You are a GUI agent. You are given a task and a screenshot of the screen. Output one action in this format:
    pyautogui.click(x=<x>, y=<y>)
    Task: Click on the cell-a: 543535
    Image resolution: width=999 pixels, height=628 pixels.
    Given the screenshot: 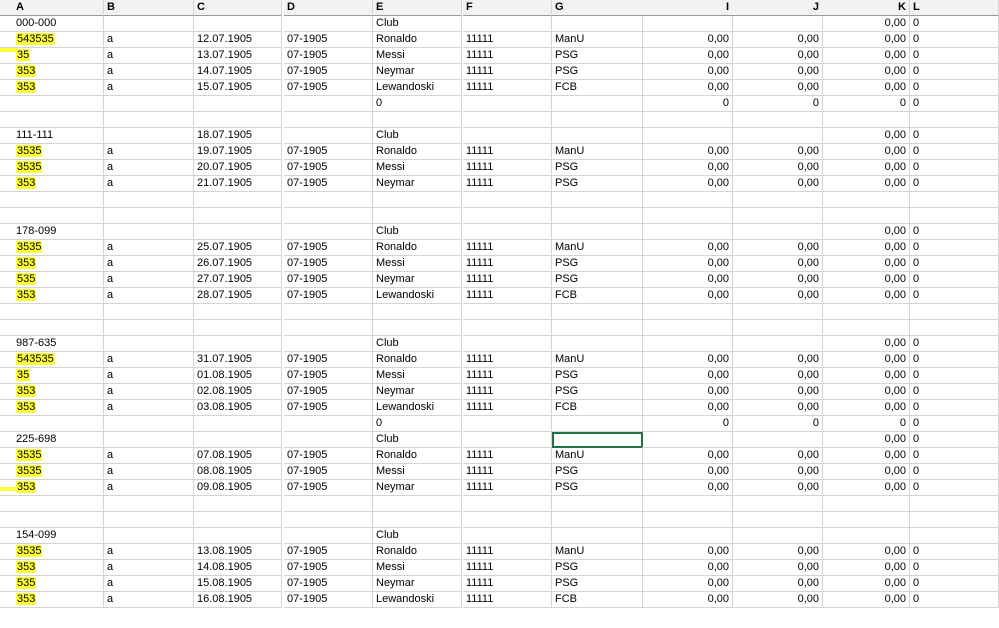 What is the action you would take?
    pyautogui.click(x=52, y=40)
    